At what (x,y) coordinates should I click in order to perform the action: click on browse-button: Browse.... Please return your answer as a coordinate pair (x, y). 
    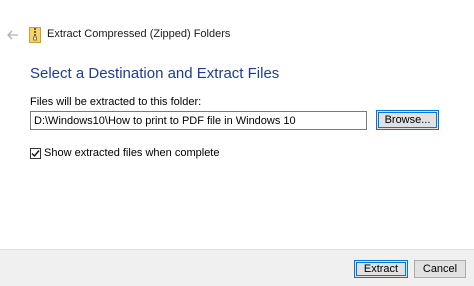
    Looking at the image, I should click on (407, 120).